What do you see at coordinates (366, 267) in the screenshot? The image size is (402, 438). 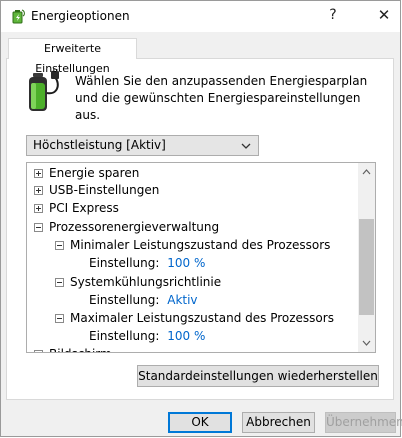 I see `scrollbar-thumb` at bounding box center [366, 267].